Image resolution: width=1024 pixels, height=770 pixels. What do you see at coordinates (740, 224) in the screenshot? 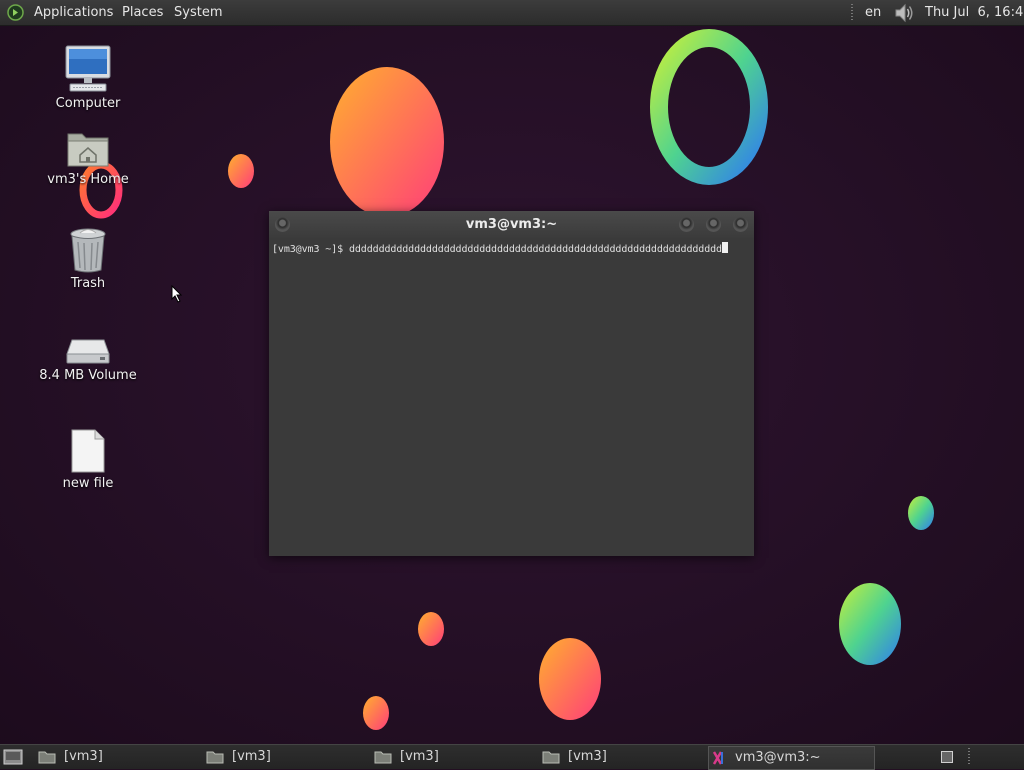
I see `close-button` at bounding box center [740, 224].